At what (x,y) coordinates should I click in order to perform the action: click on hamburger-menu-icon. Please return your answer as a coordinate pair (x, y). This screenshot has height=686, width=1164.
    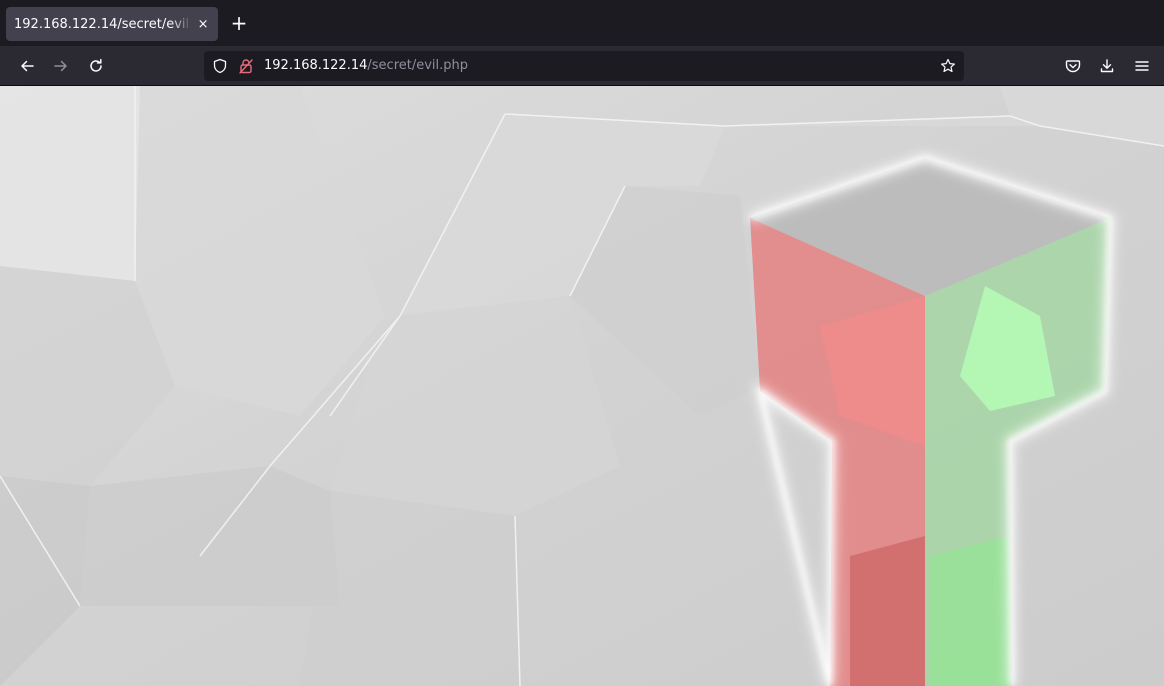
    Looking at the image, I should click on (1142, 66).